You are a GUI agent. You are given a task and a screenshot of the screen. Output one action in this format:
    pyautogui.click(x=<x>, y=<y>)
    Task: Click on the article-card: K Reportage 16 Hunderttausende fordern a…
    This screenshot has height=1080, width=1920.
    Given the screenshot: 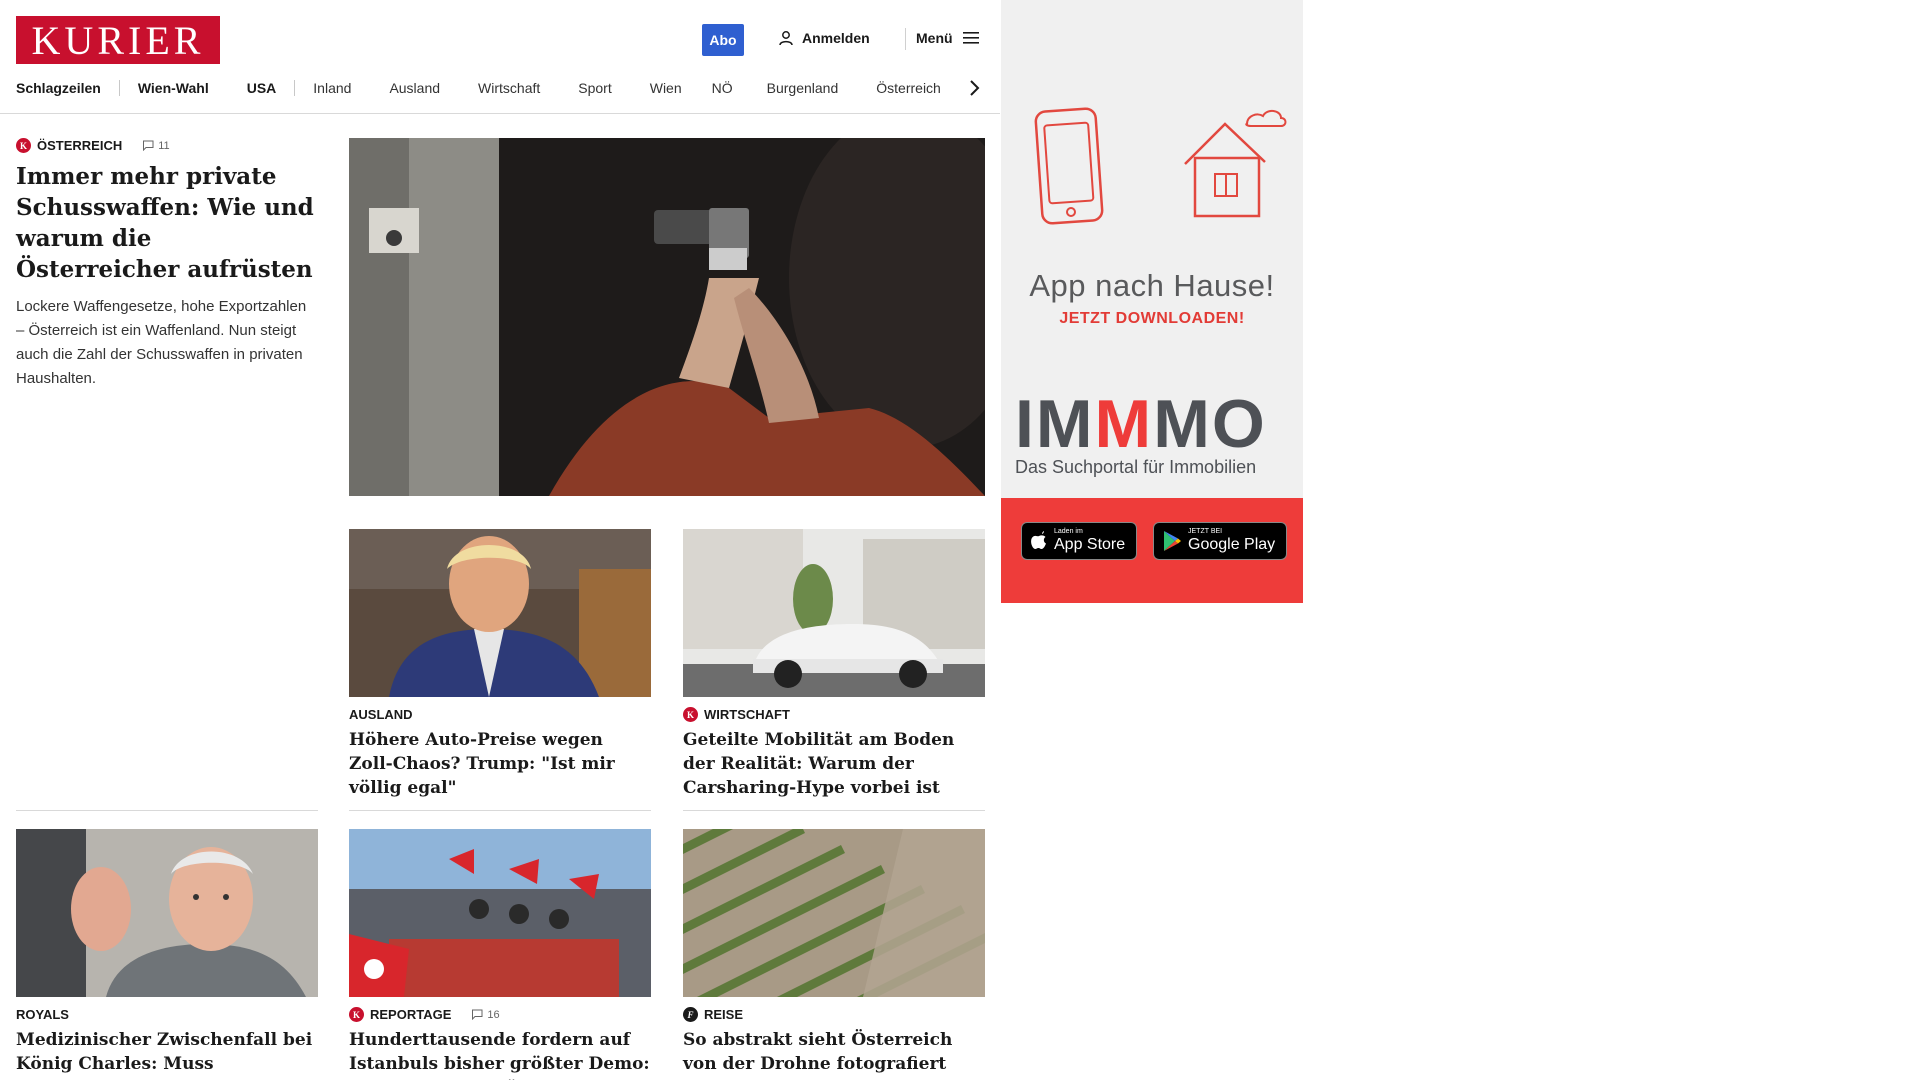 What is the action you would take?
    pyautogui.click(x=500, y=954)
    